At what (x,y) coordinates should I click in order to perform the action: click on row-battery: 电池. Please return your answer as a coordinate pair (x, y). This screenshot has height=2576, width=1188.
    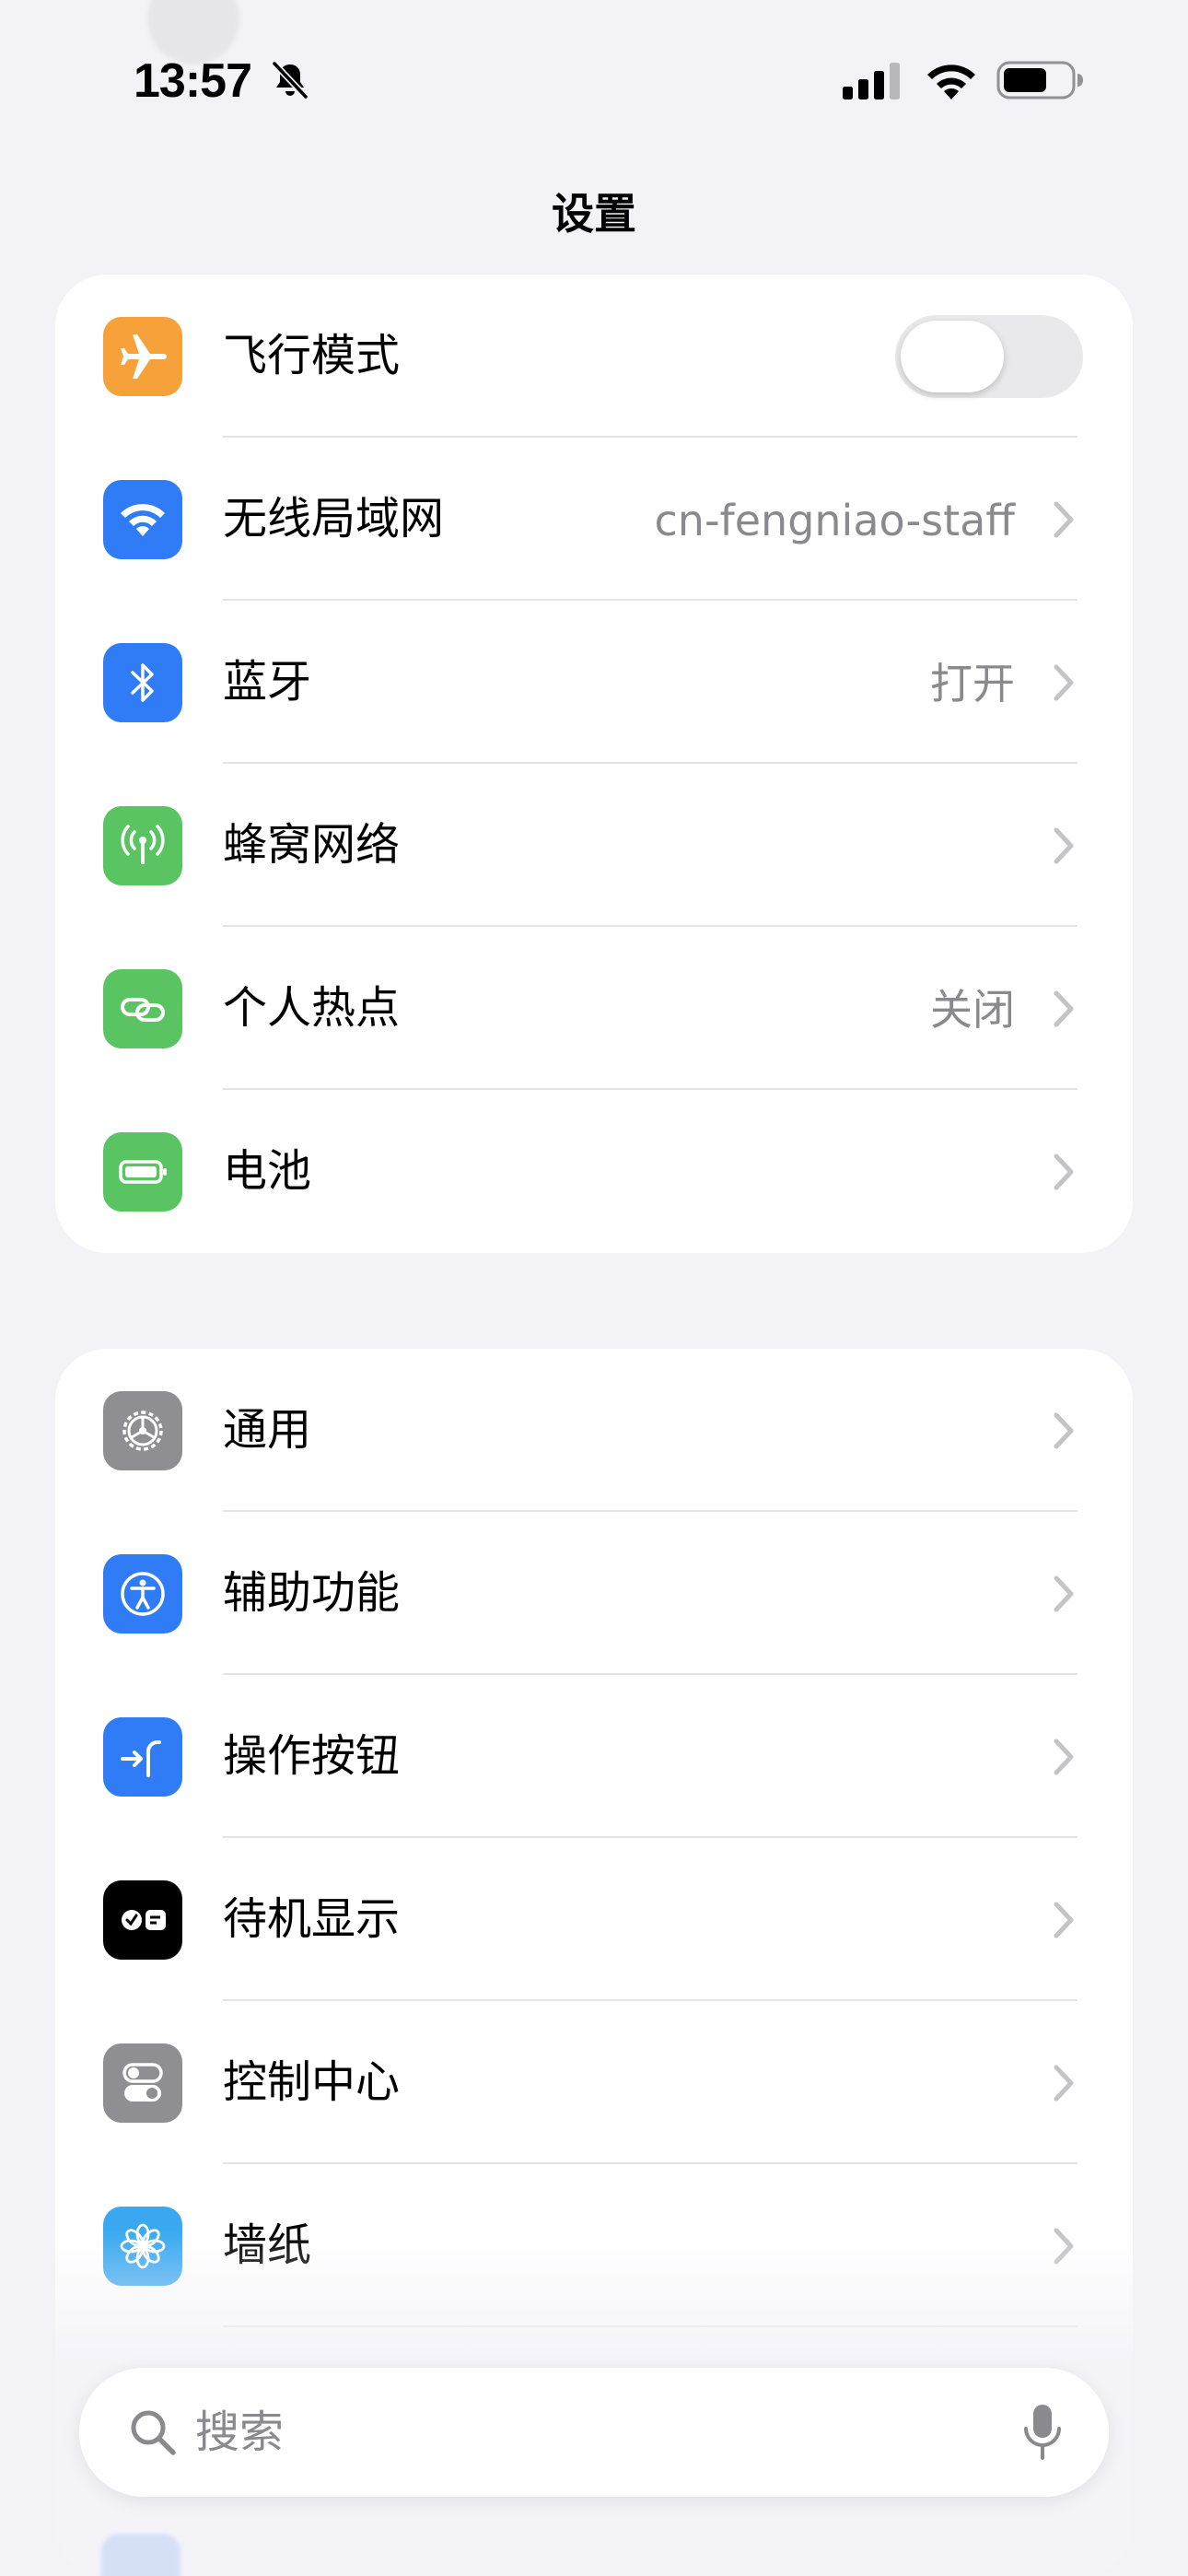
    Looking at the image, I should click on (594, 1171).